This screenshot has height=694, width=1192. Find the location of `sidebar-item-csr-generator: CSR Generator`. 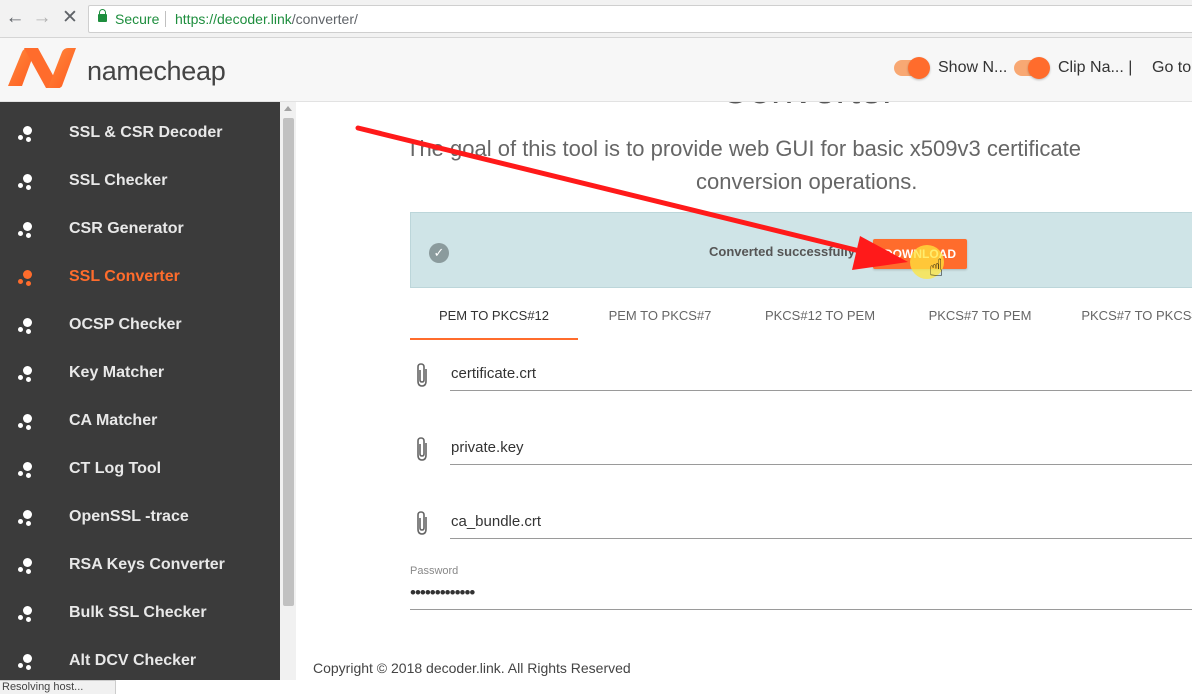

sidebar-item-csr-generator: CSR Generator is located at coordinates (140, 230).